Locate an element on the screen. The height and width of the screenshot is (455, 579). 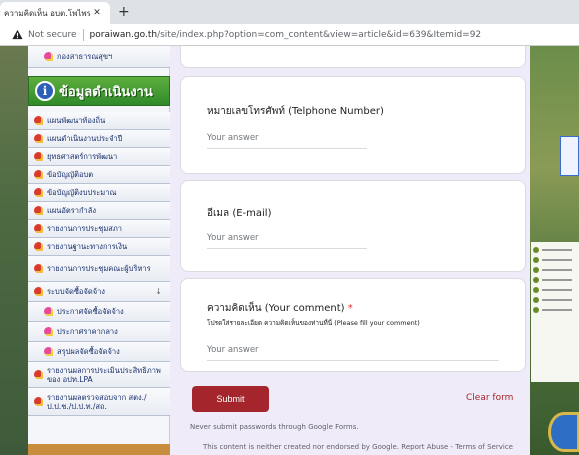
sidebar-item-health: กองสาธารณสุขฯ is located at coordinates (99, 57).